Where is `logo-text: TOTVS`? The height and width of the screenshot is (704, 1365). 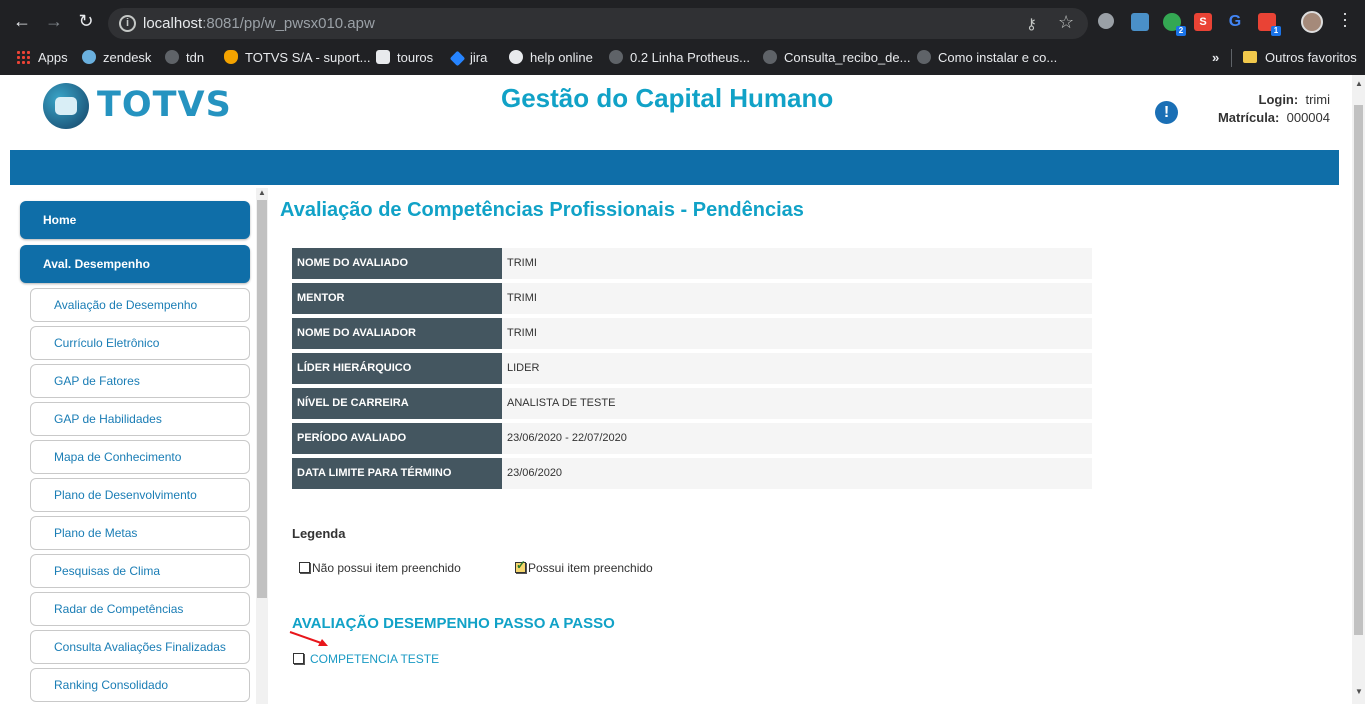 logo-text: TOTVS is located at coordinates (164, 105).